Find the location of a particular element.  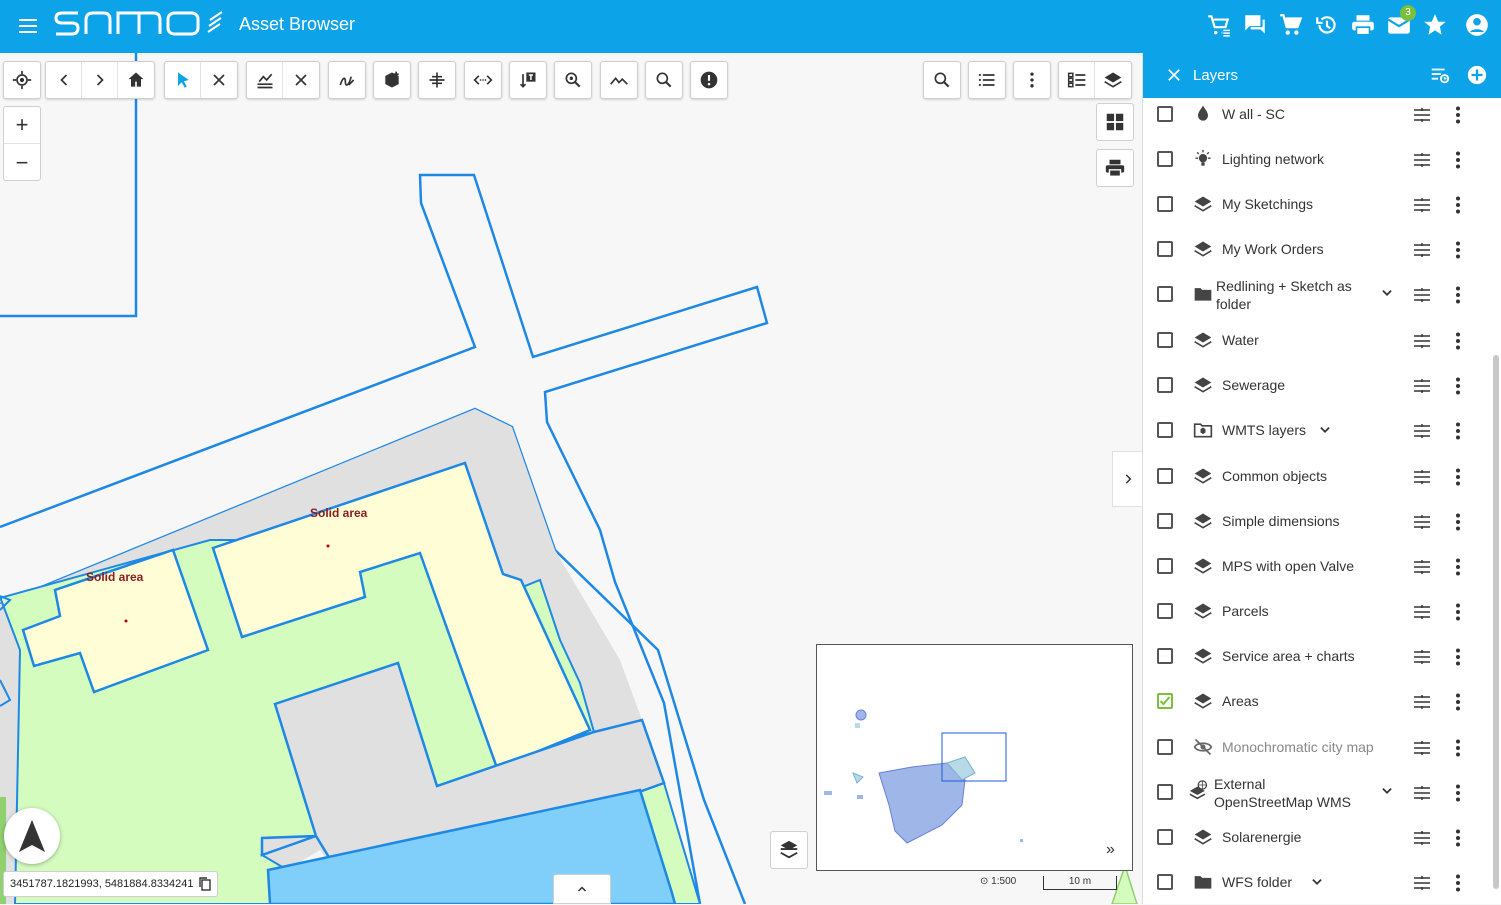

list-button is located at coordinates (987, 80).